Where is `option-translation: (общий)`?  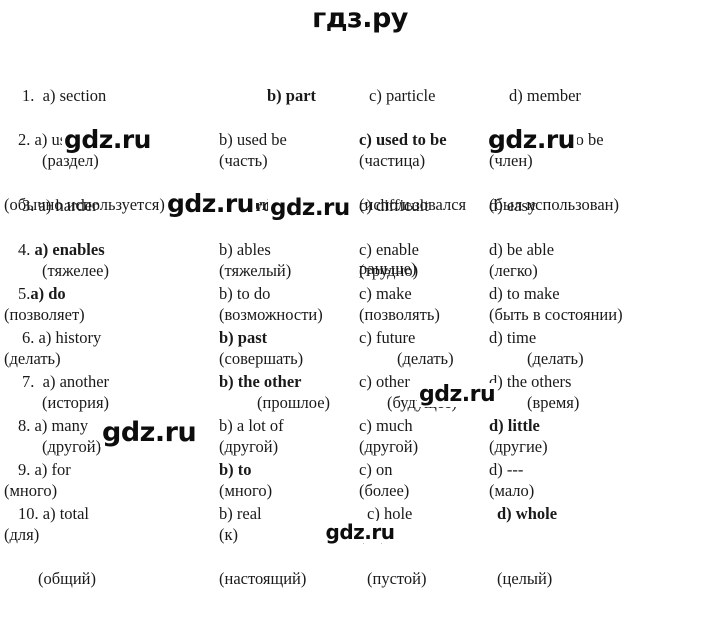 option-translation: (общий) is located at coordinates (67, 578).